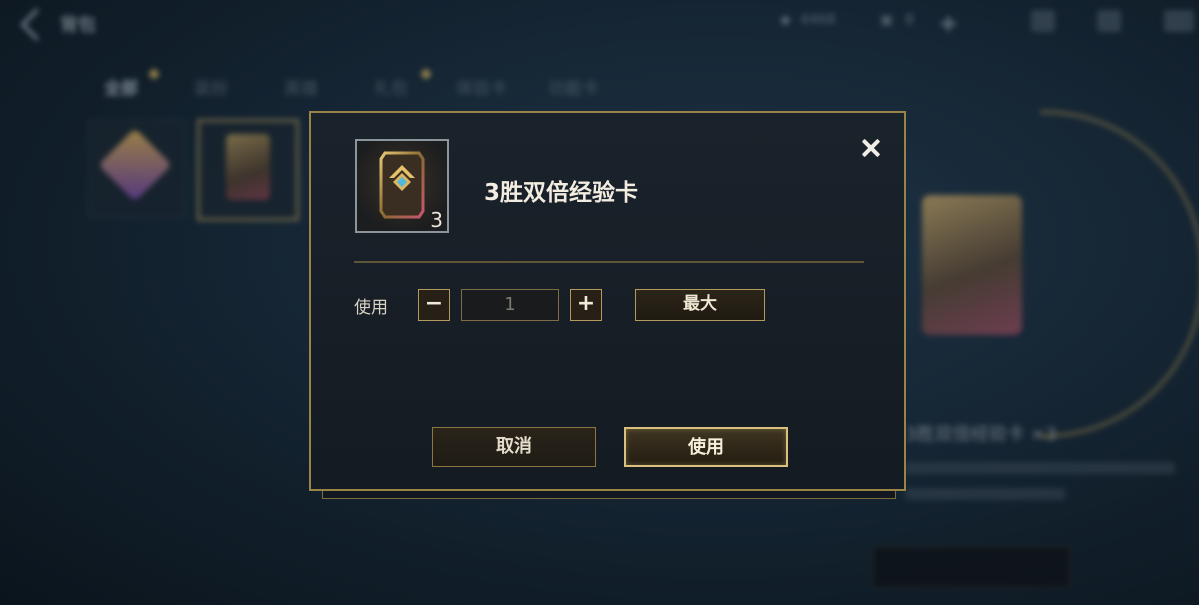 The image size is (1199, 605). Describe the element at coordinates (434, 305) in the screenshot. I see `decrement-button: −` at that location.